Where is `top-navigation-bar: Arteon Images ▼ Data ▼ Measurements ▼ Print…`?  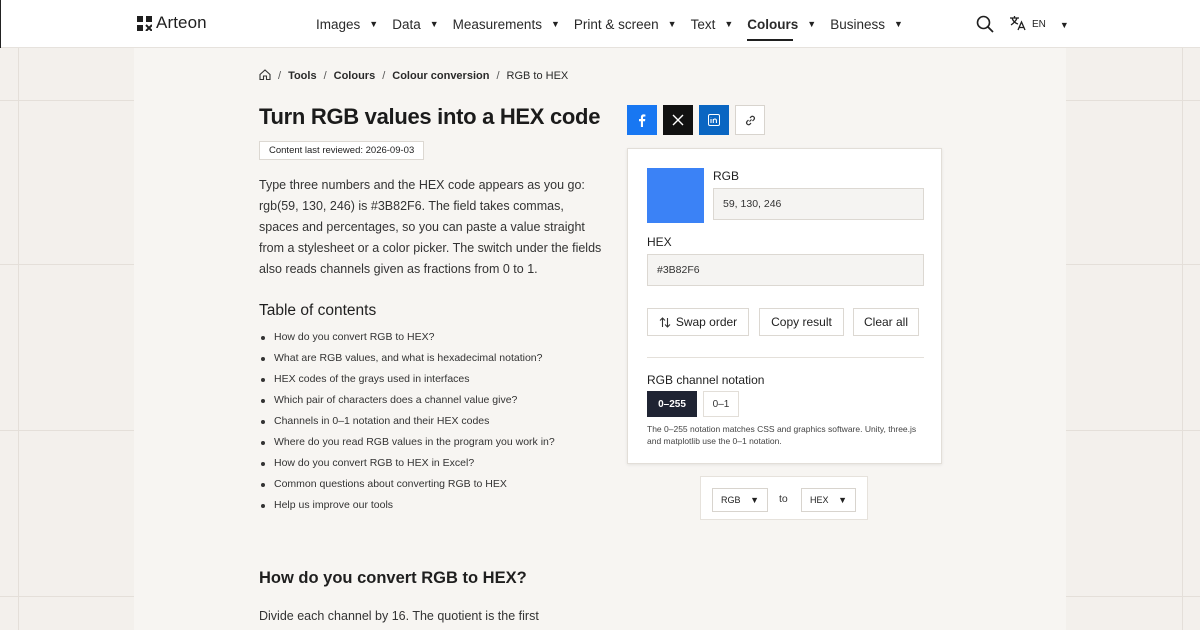
top-navigation-bar: Arteon Images ▼ Data ▼ Measurements ▼ Print… is located at coordinates (600, 24).